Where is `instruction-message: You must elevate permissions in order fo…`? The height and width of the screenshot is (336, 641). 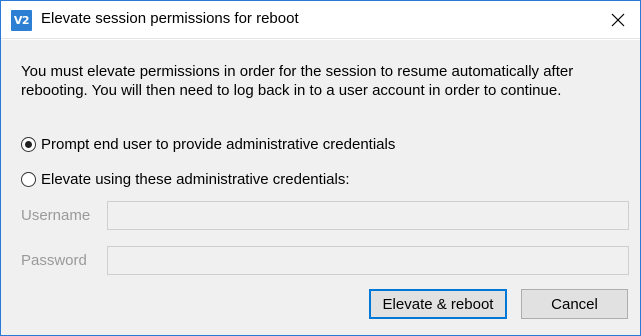 instruction-message: You must elevate permissions in order fo… is located at coordinates (297, 81).